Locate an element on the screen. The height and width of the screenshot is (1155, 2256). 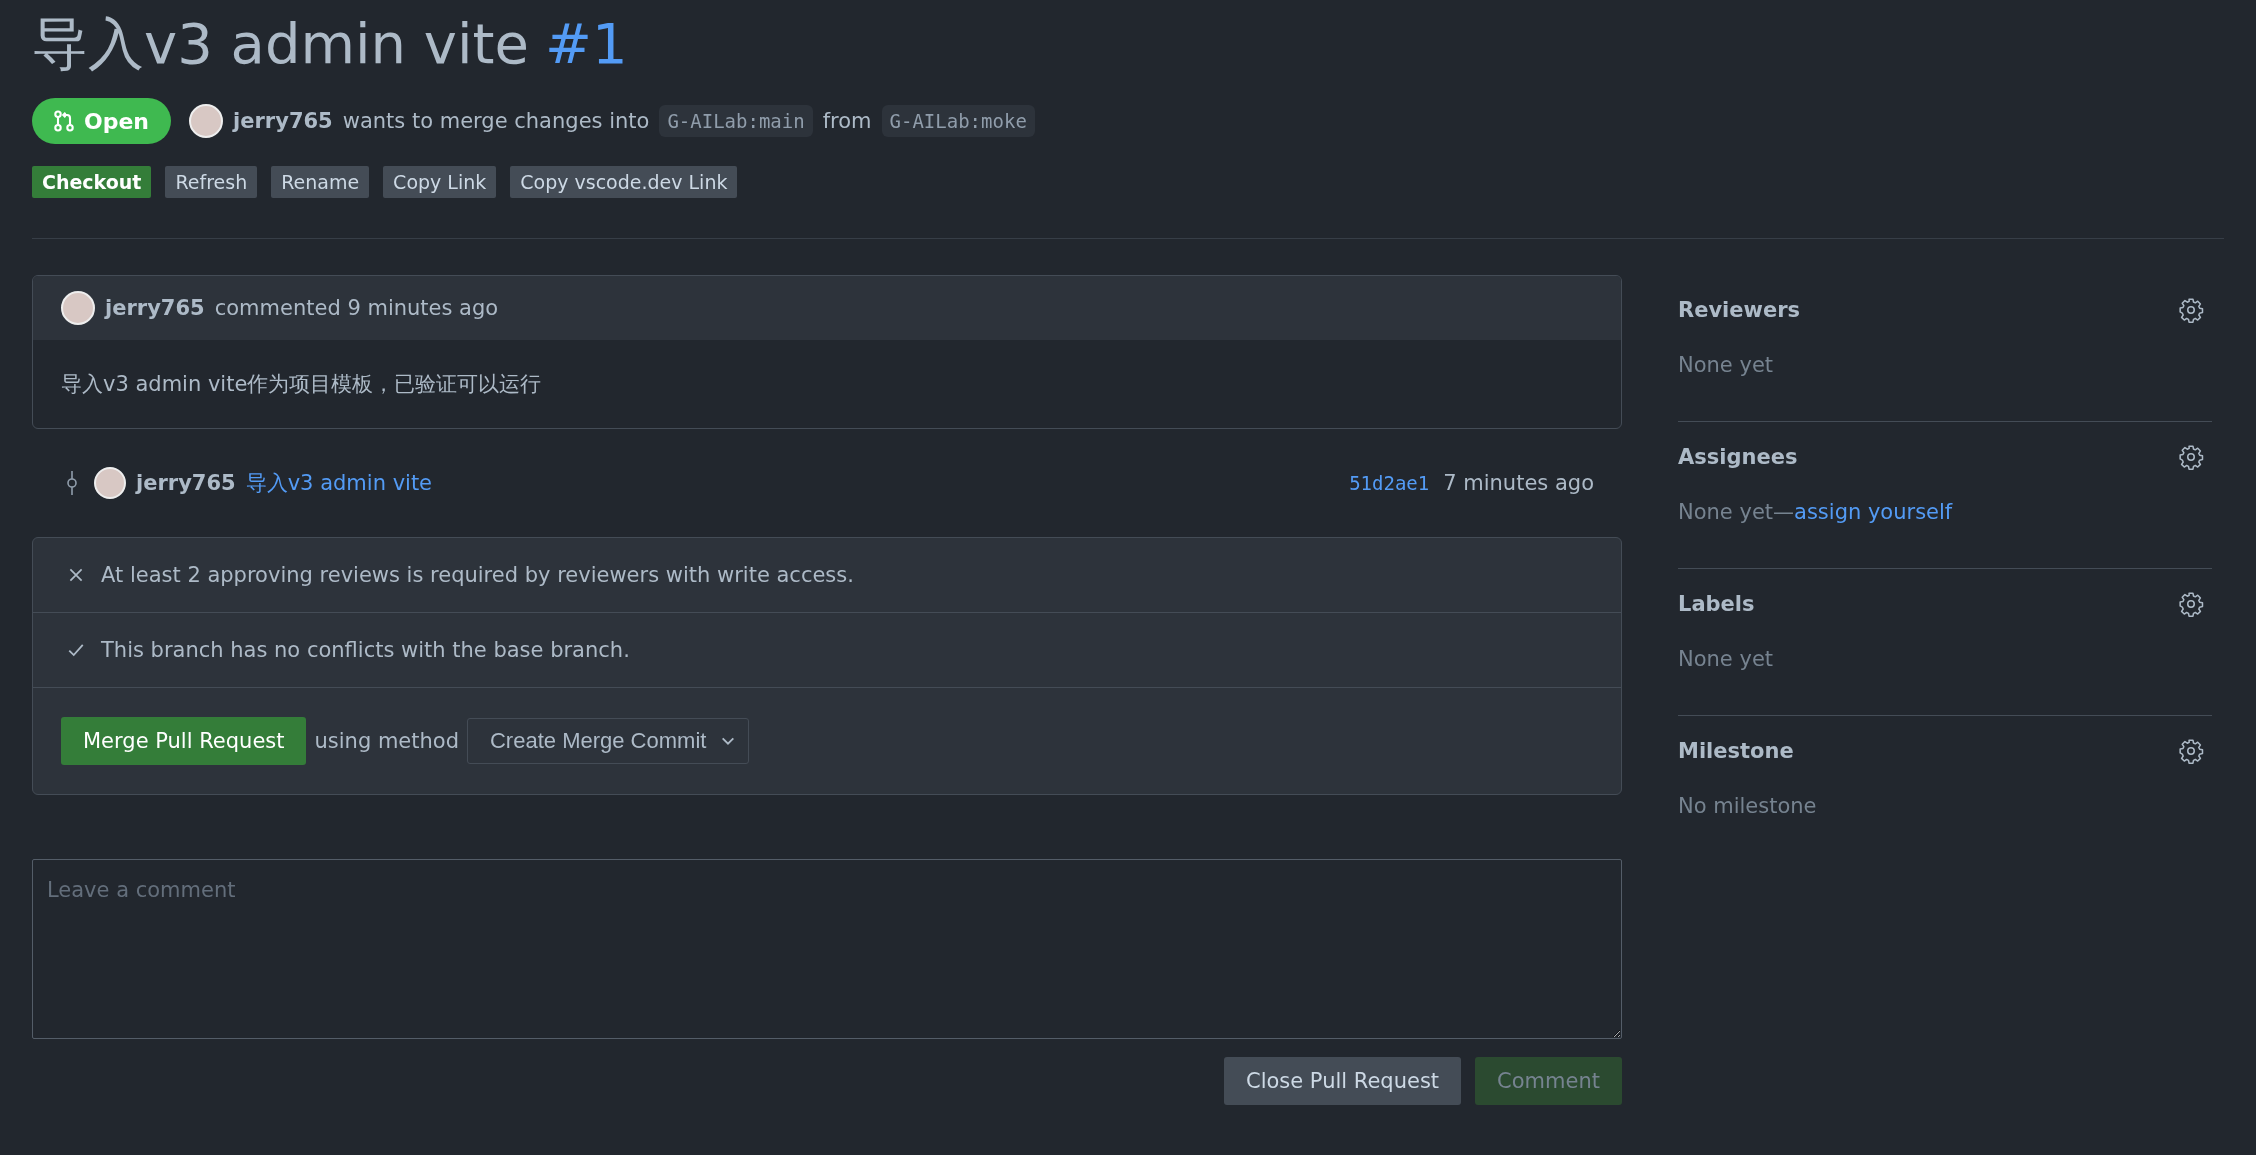
commit-time: 7 minutes ago is located at coordinates (1518, 483).